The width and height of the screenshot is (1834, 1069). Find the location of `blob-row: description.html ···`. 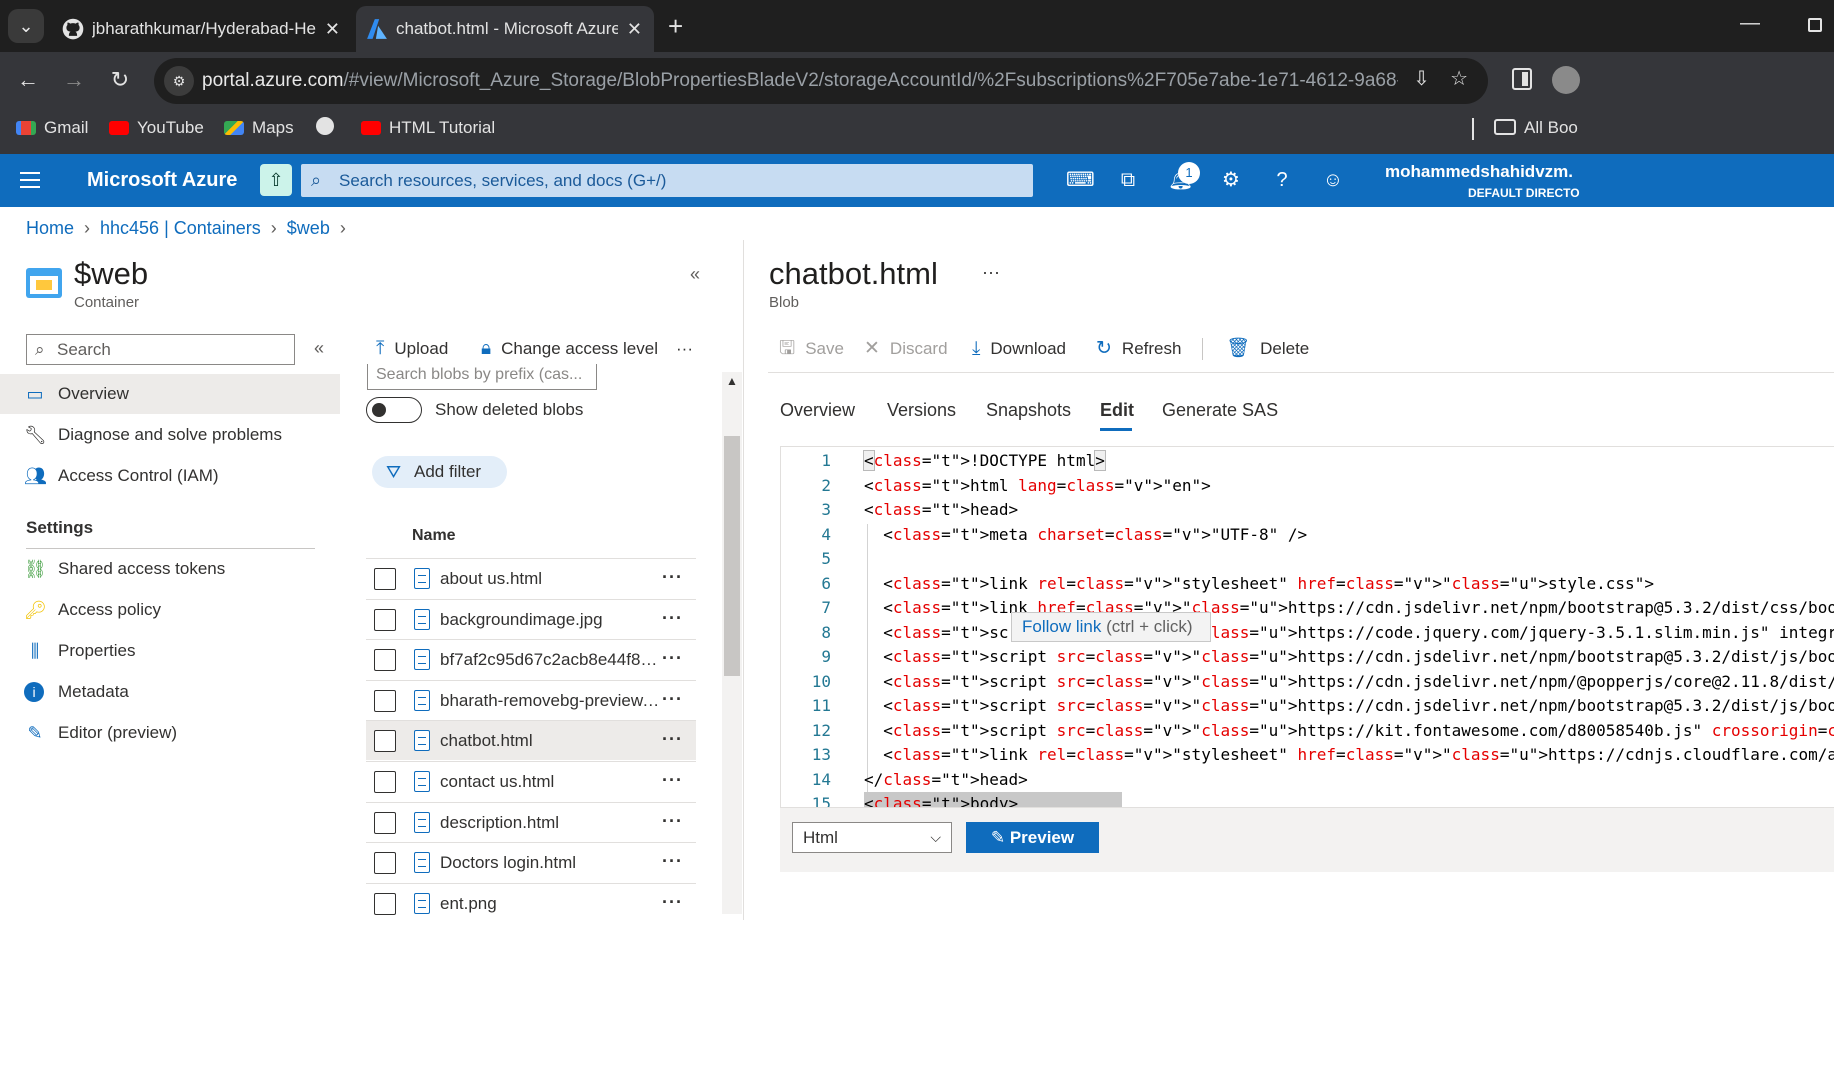

blob-row: description.html ··· is located at coordinates (531, 822).